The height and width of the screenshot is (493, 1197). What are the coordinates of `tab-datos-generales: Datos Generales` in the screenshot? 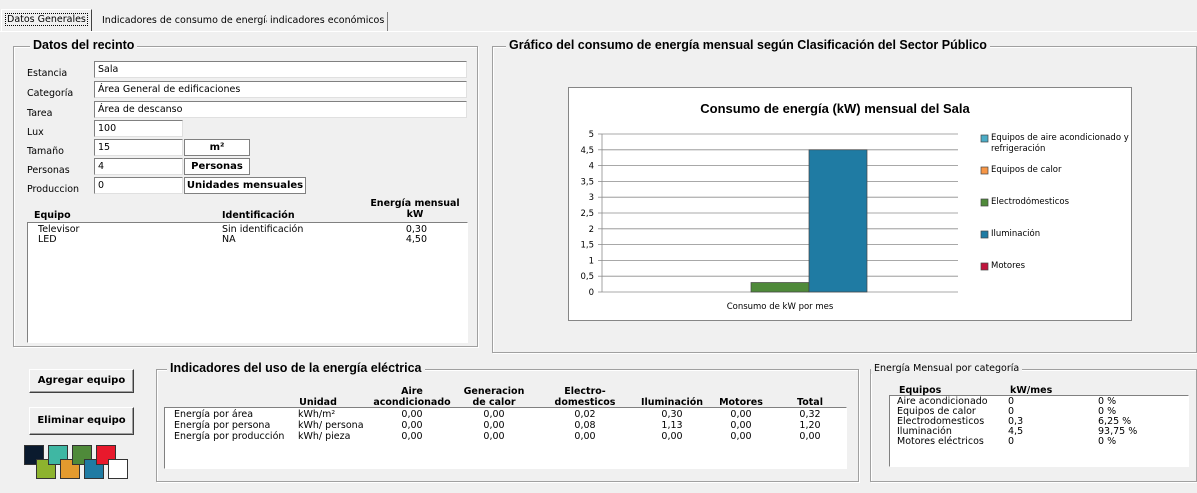 It's located at (46, 20).